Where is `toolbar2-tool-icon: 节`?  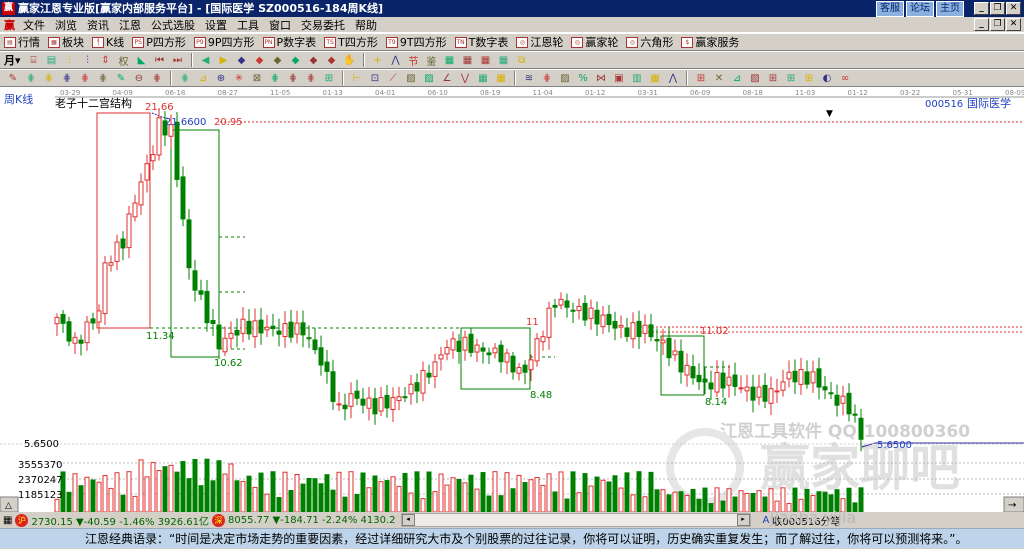 toolbar2-tool-icon: 节 is located at coordinates (414, 60).